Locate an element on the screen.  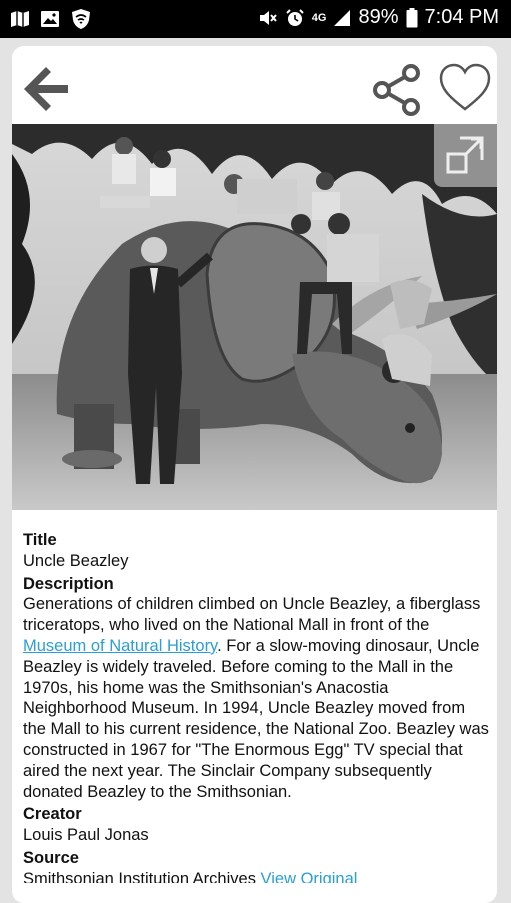
title-value: Uncle Beazley is located at coordinates (76, 560).